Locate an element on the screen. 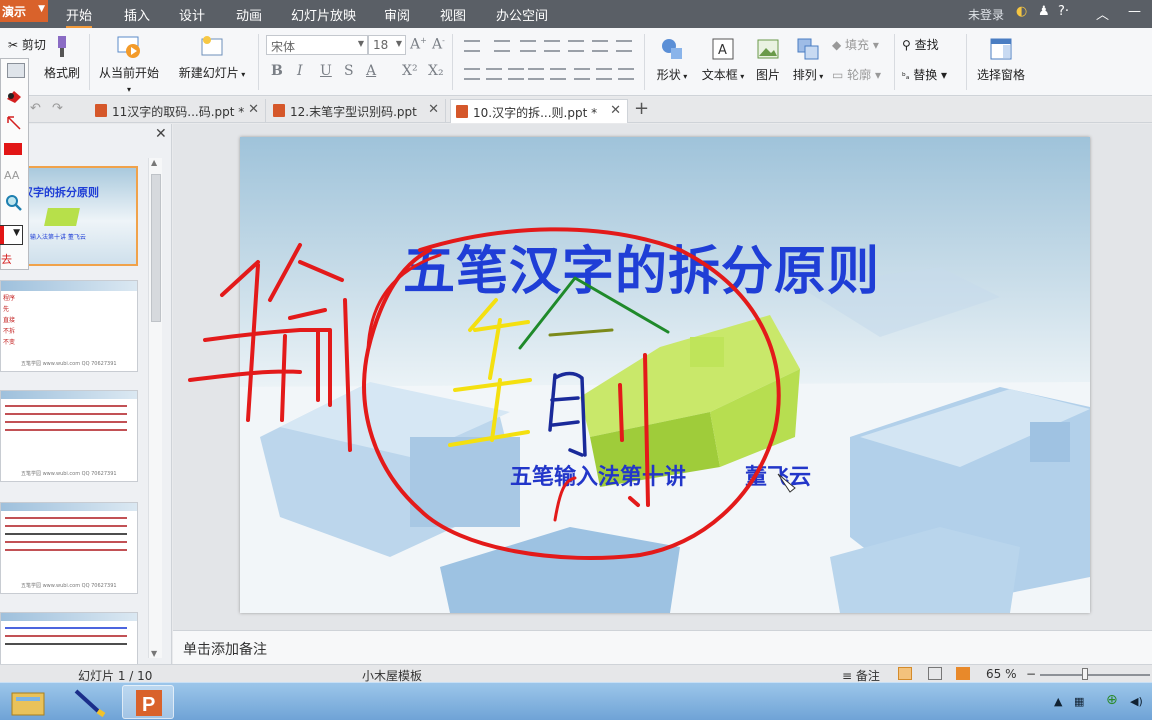 The width and height of the screenshot is (1152, 720). tab-slideshow: 幻灯片放映 is located at coordinates (323, 14).